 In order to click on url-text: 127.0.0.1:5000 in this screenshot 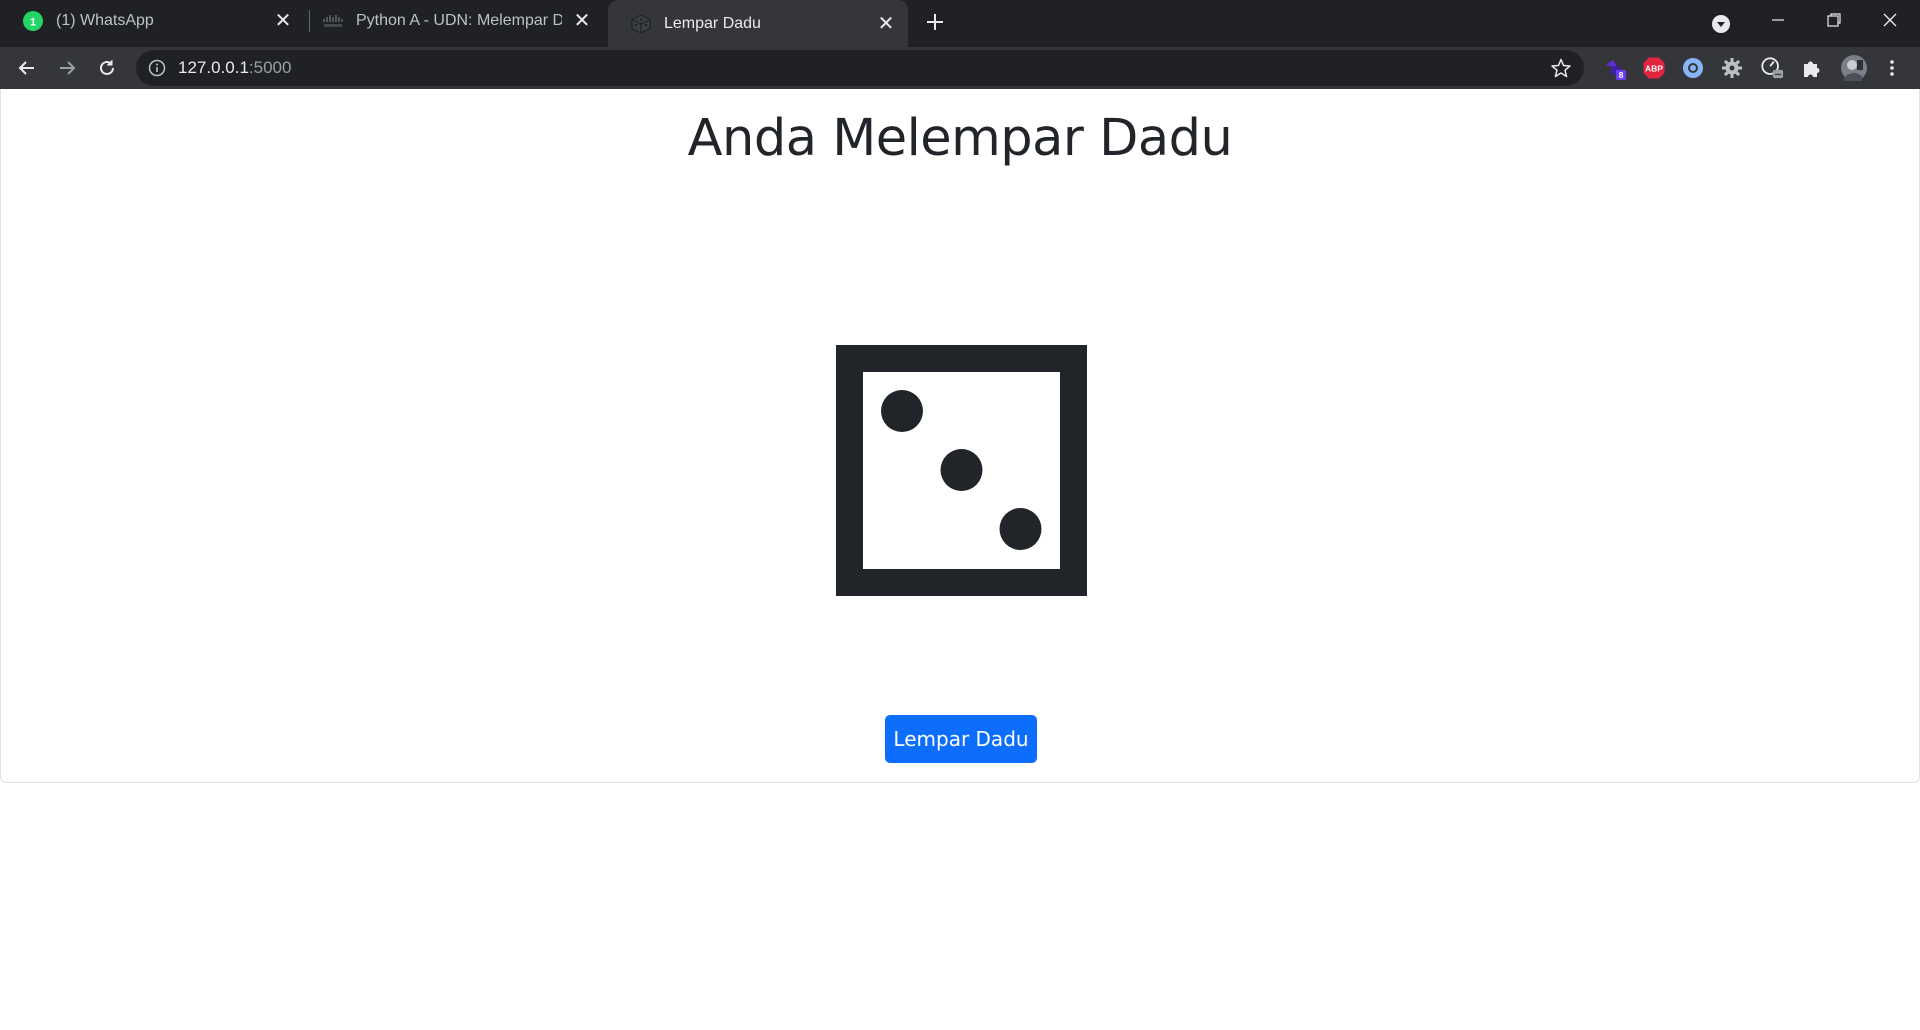, I will do `click(234, 68)`.